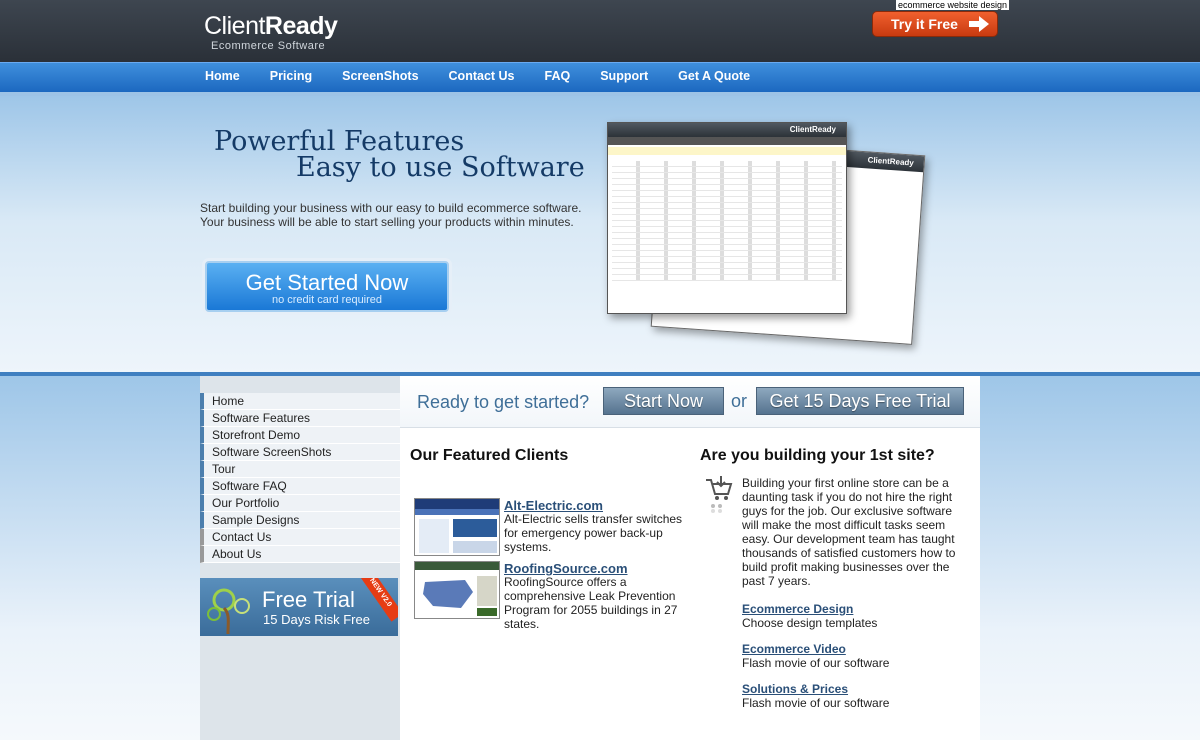  I want to click on nav-screenshots: ScreenShots, so click(380, 78).